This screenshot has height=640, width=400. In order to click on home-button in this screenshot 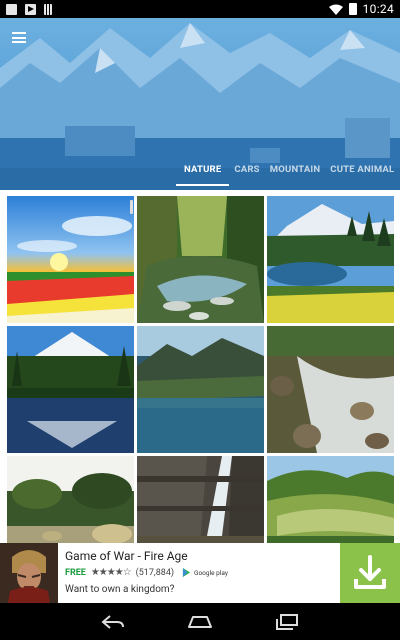, I will do `click(200, 622)`.